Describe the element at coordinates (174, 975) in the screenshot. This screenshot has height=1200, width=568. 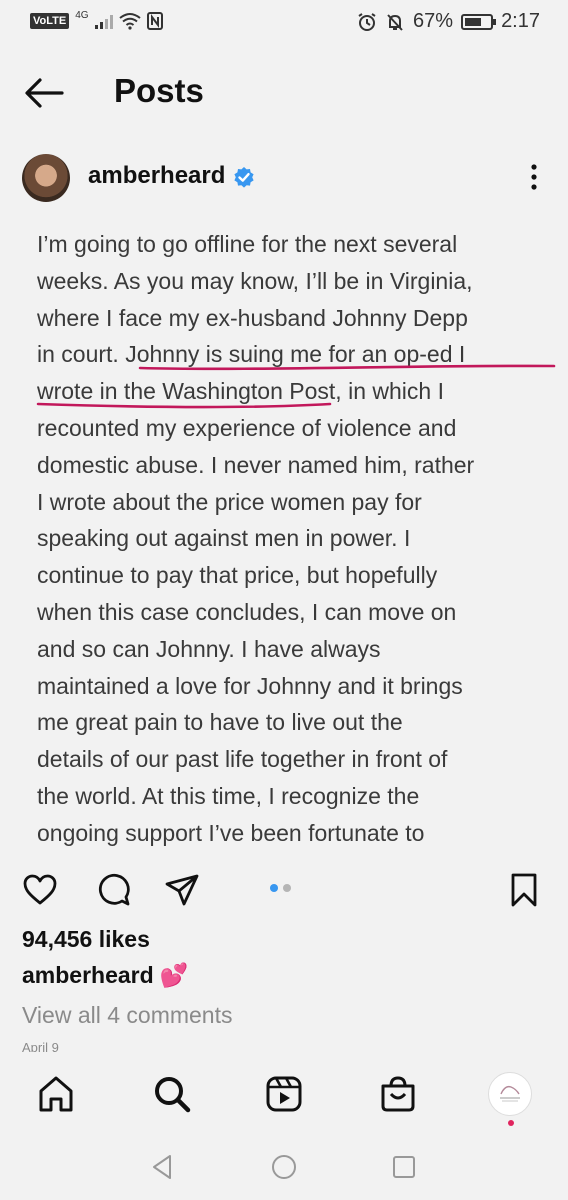
I see `caption-emoji: 💕` at that location.